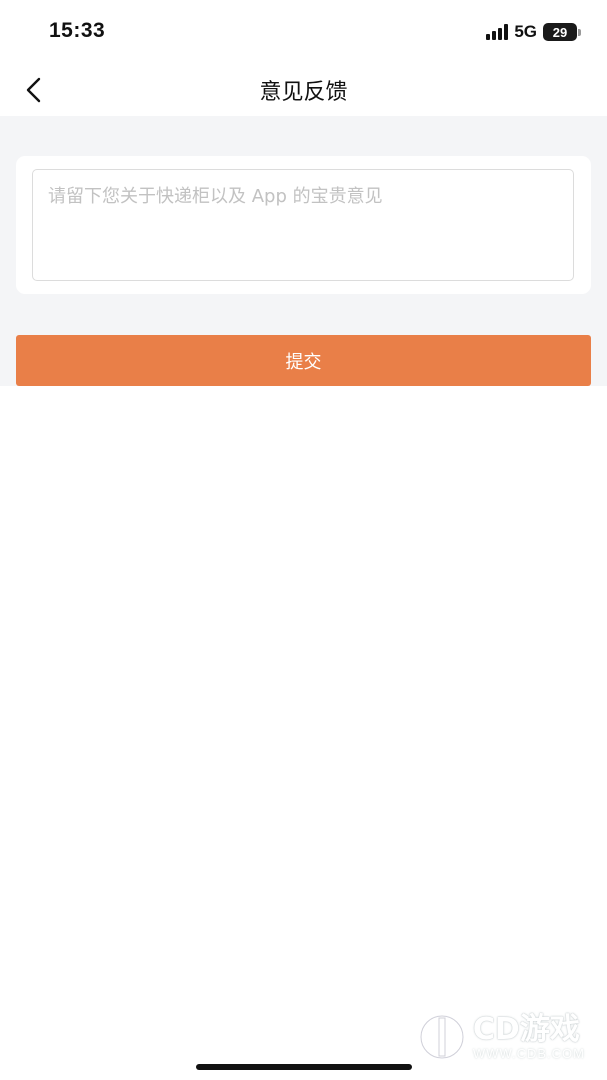 This screenshot has height=1080, width=607. What do you see at coordinates (303, 31) in the screenshot?
I see `status-bar: 15:33 5G 29` at bounding box center [303, 31].